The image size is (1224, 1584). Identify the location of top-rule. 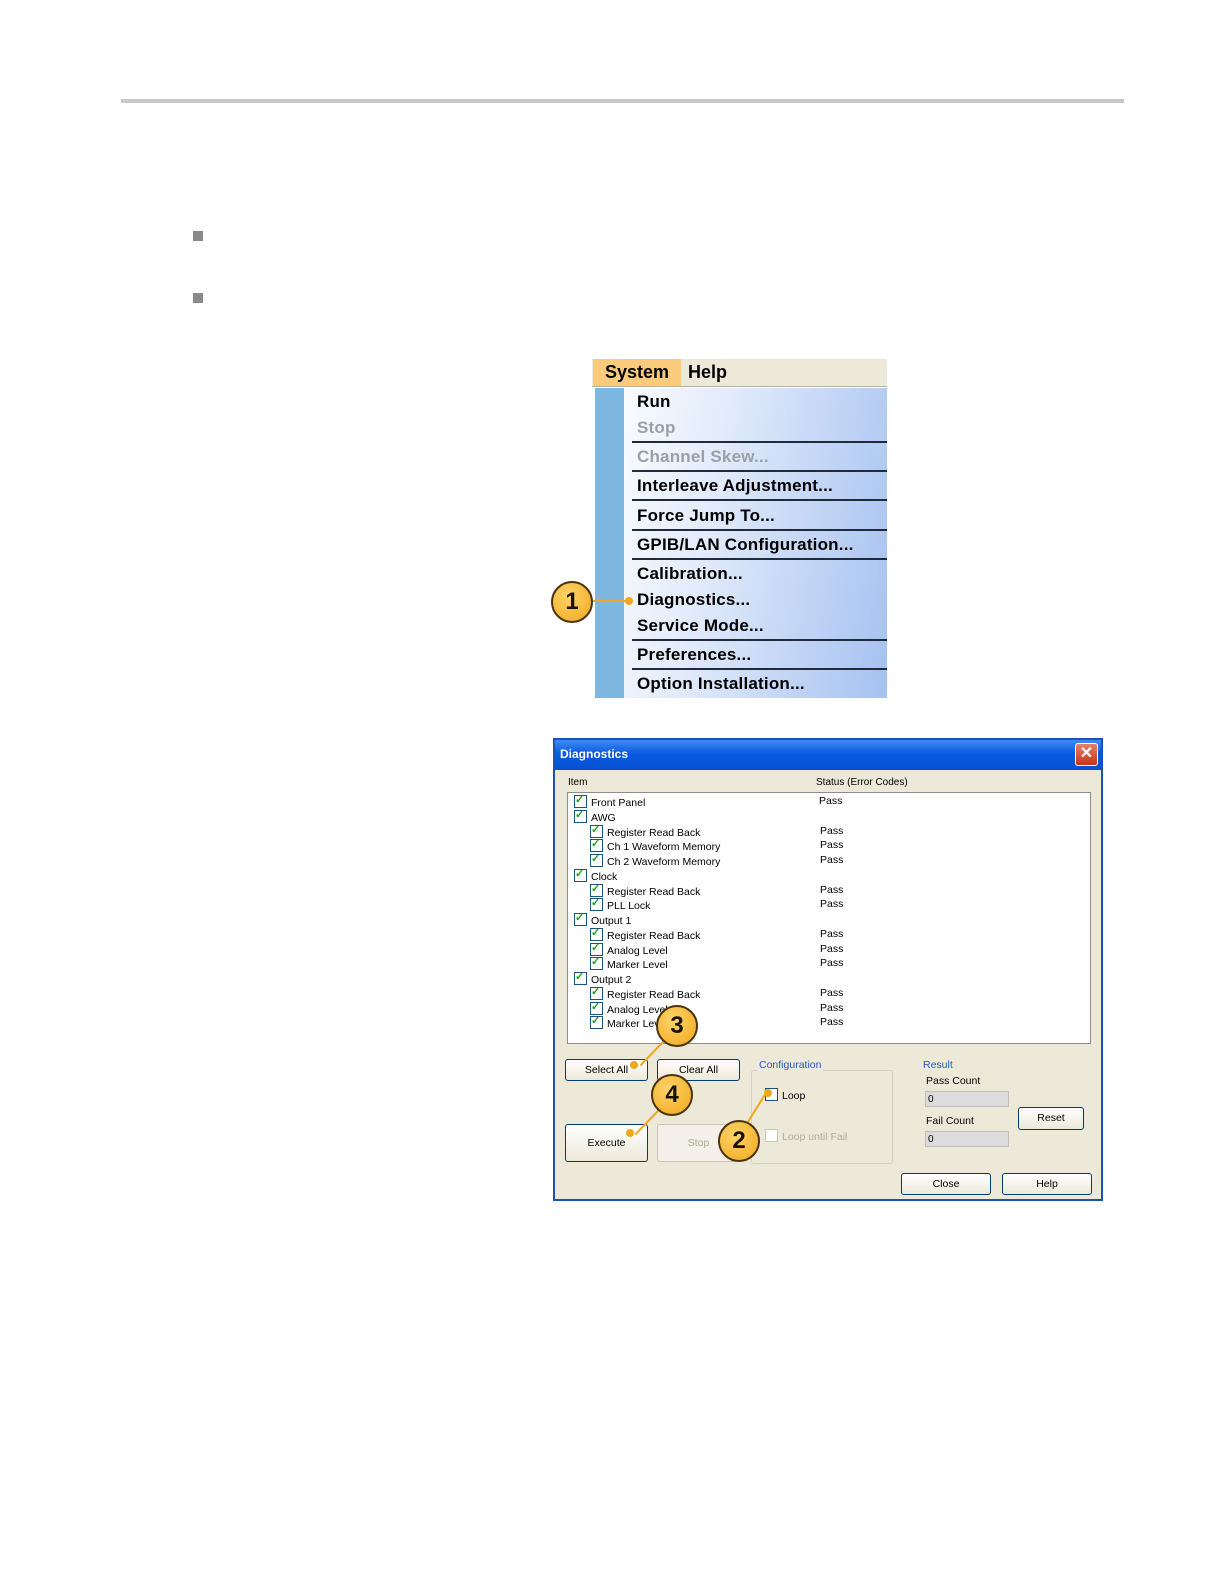
(622, 101).